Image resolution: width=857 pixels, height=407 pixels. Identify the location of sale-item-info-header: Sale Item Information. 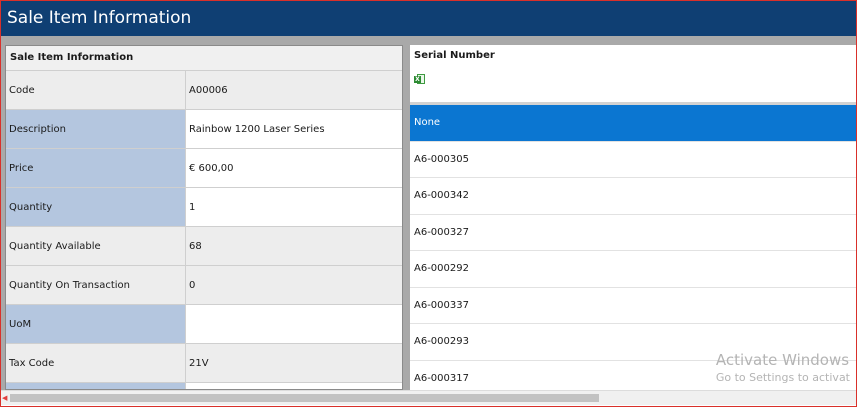
(204, 58).